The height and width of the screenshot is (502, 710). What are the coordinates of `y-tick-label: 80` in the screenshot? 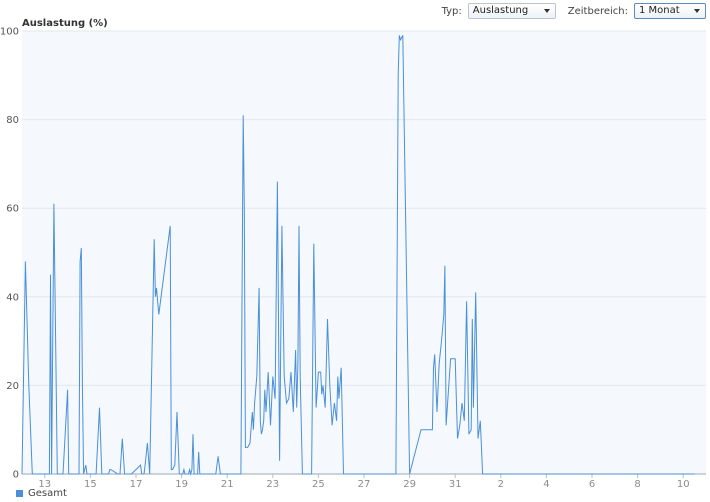 It's located at (12, 120).